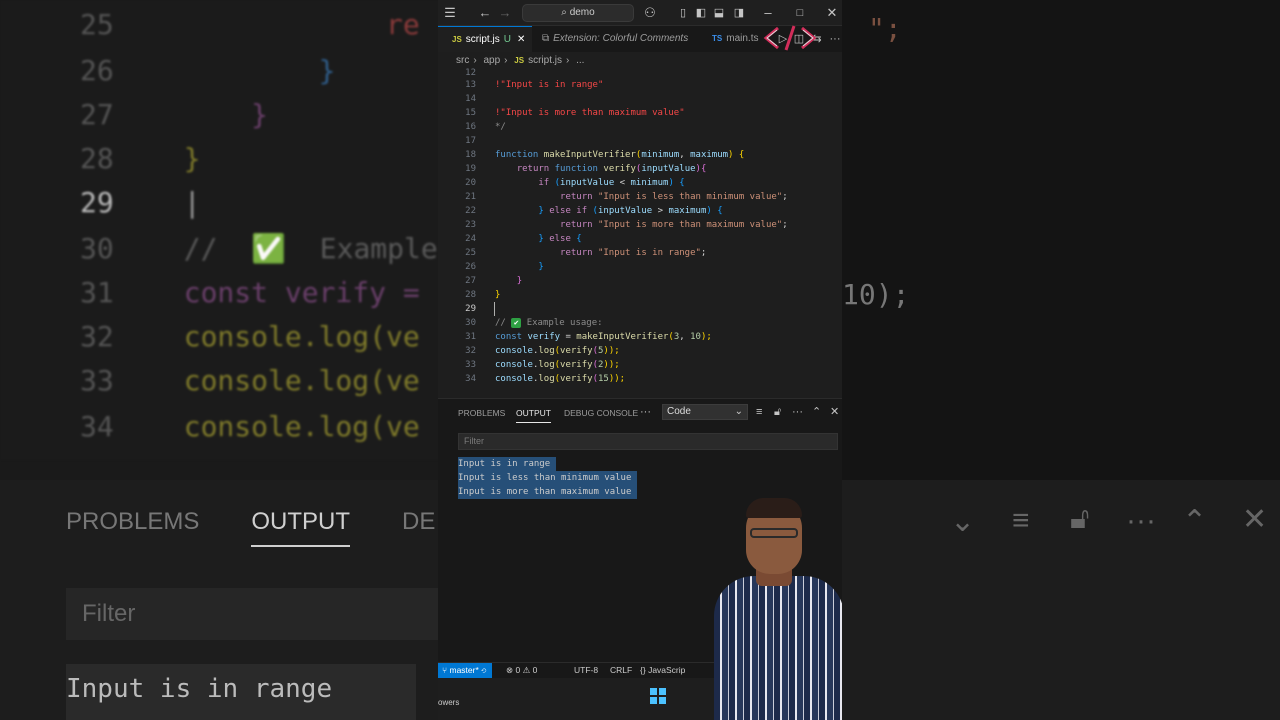 This screenshot has height=720, width=1280. I want to click on ts-file-icon: TS, so click(717, 38).